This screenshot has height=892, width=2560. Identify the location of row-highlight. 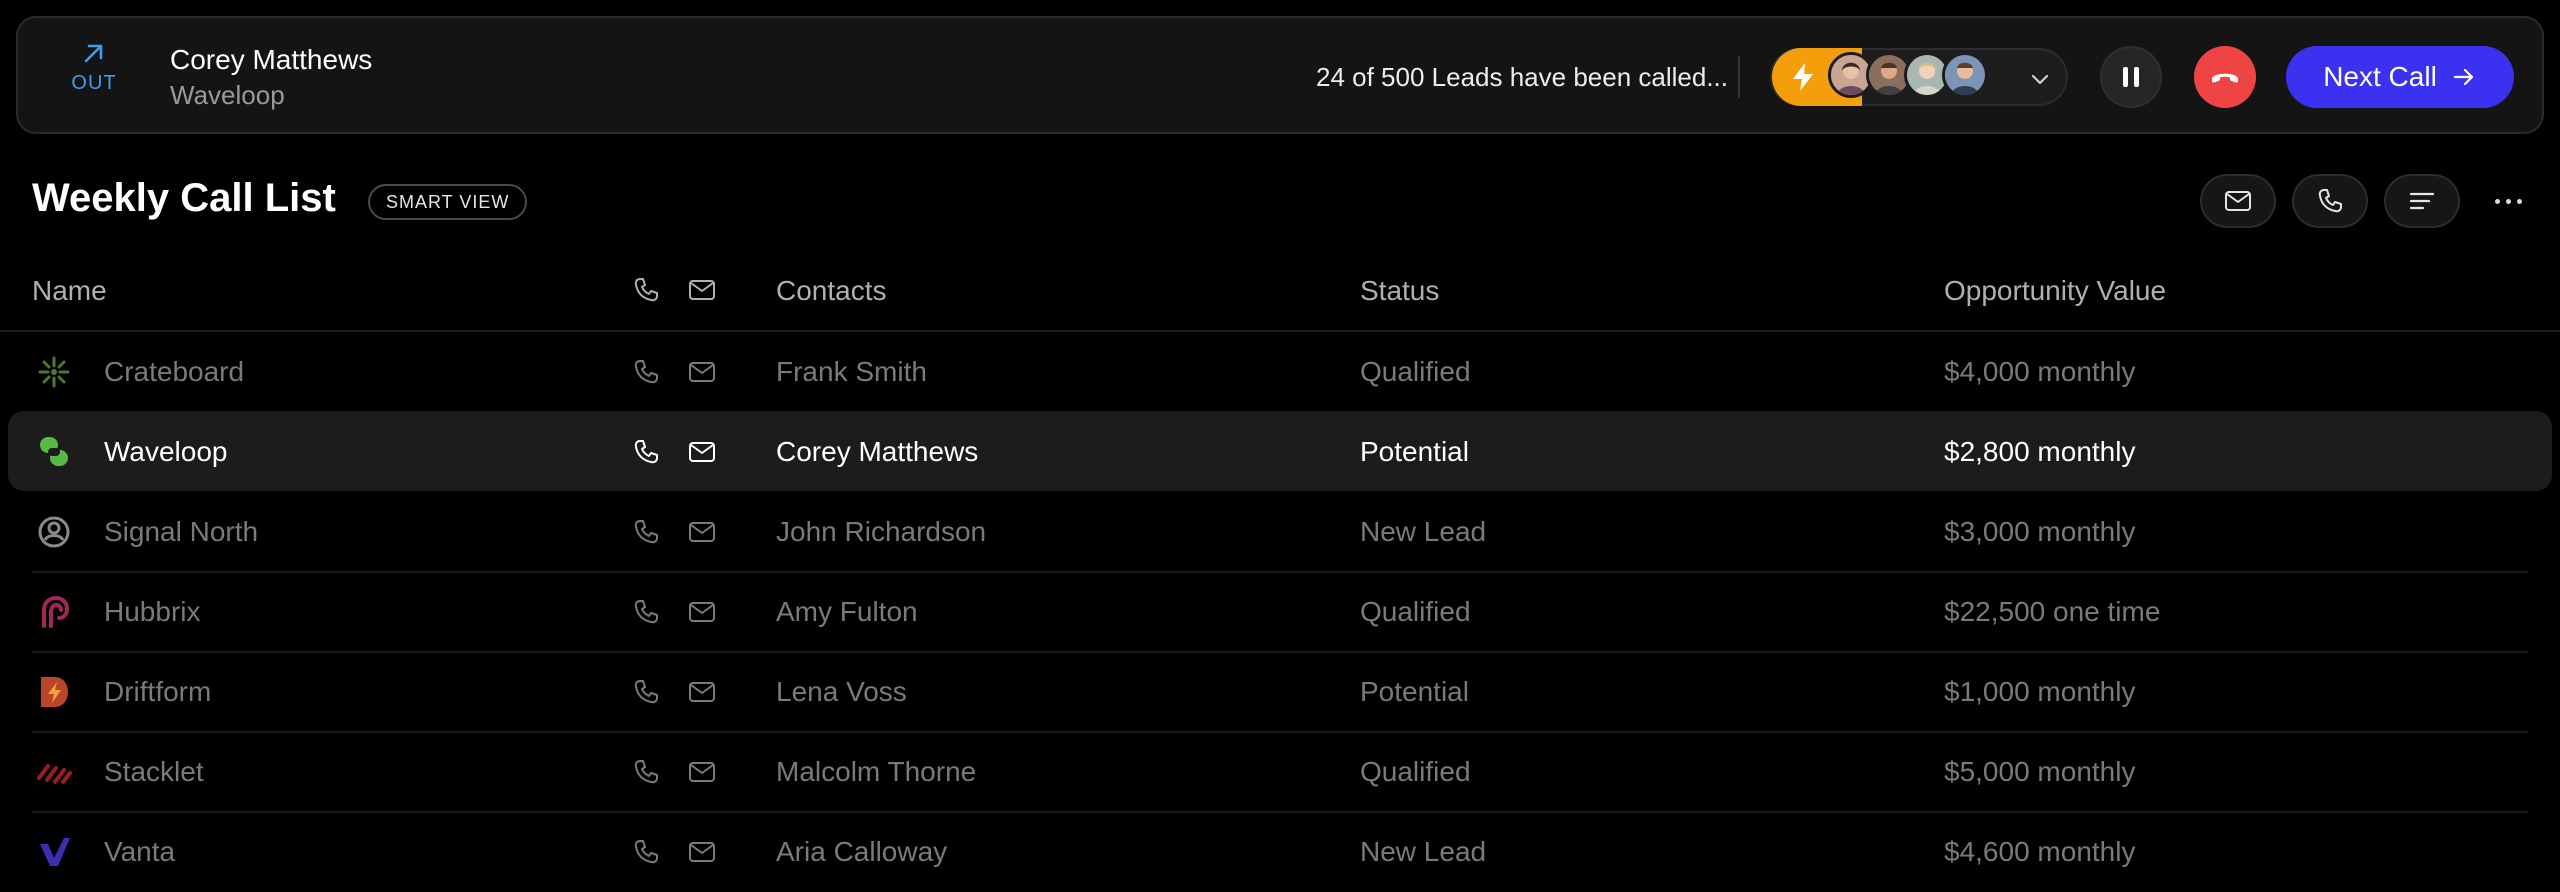
(1280, 451).